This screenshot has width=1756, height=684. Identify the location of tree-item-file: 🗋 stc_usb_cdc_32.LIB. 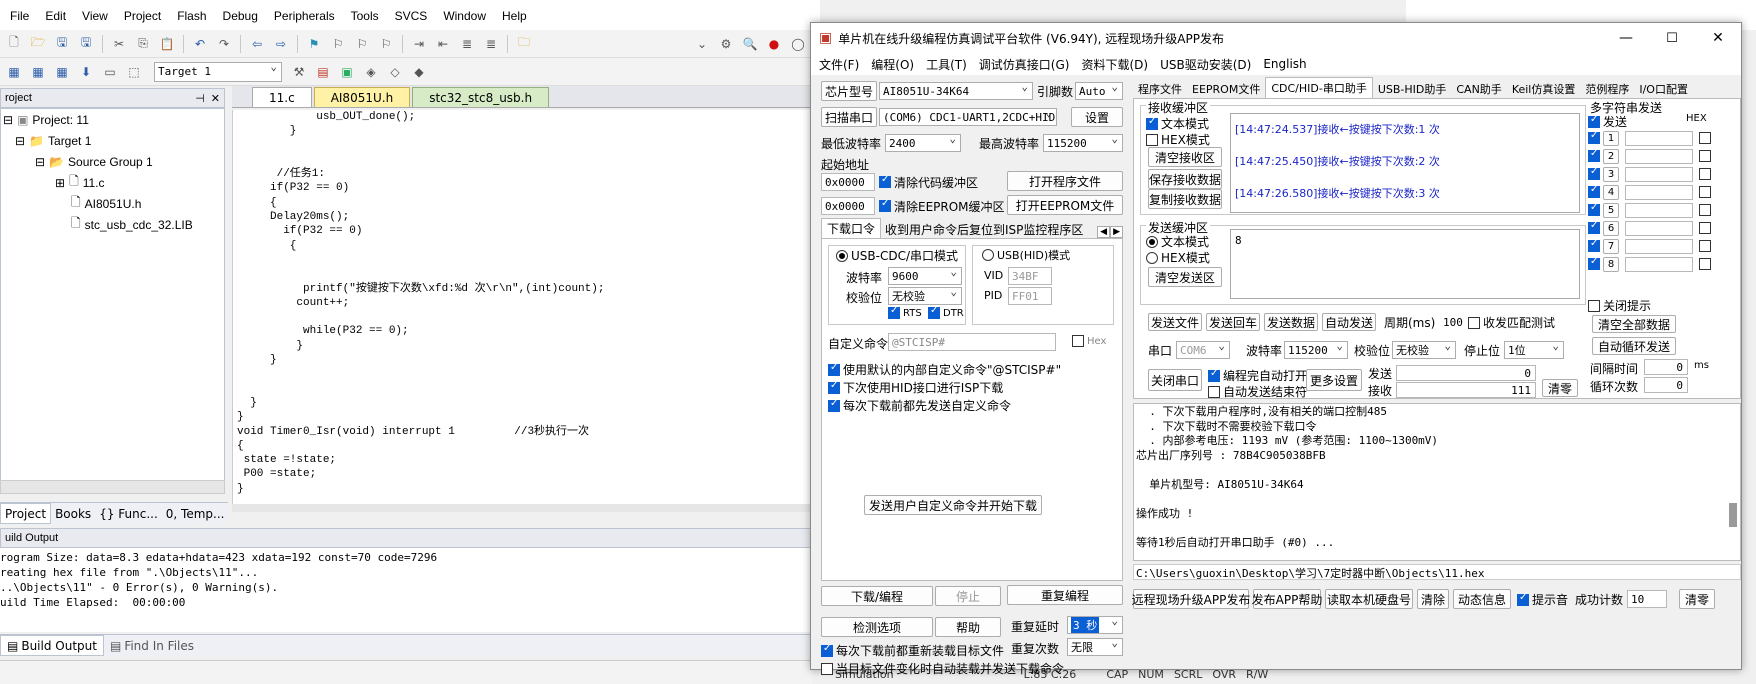
(112, 224).